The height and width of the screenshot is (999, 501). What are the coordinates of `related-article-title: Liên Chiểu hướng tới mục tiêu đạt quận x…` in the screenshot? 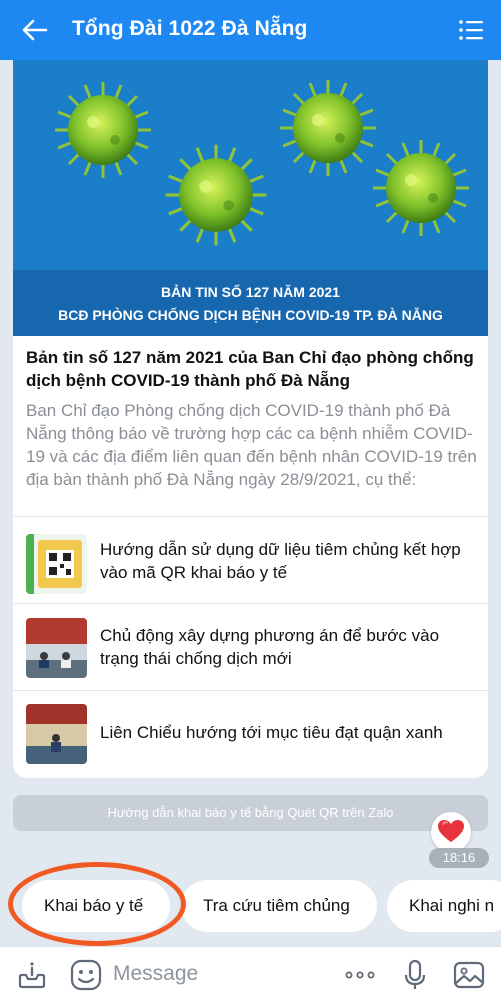 It's located at (271, 732).